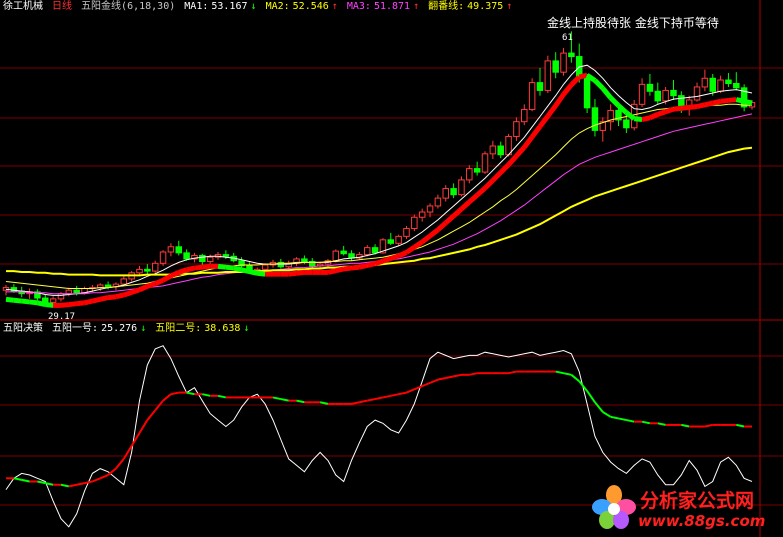 The height and width of the screenshot is (537, 783). I want to click on sub-indicator-name: 五阳决策, so click(23, 328).